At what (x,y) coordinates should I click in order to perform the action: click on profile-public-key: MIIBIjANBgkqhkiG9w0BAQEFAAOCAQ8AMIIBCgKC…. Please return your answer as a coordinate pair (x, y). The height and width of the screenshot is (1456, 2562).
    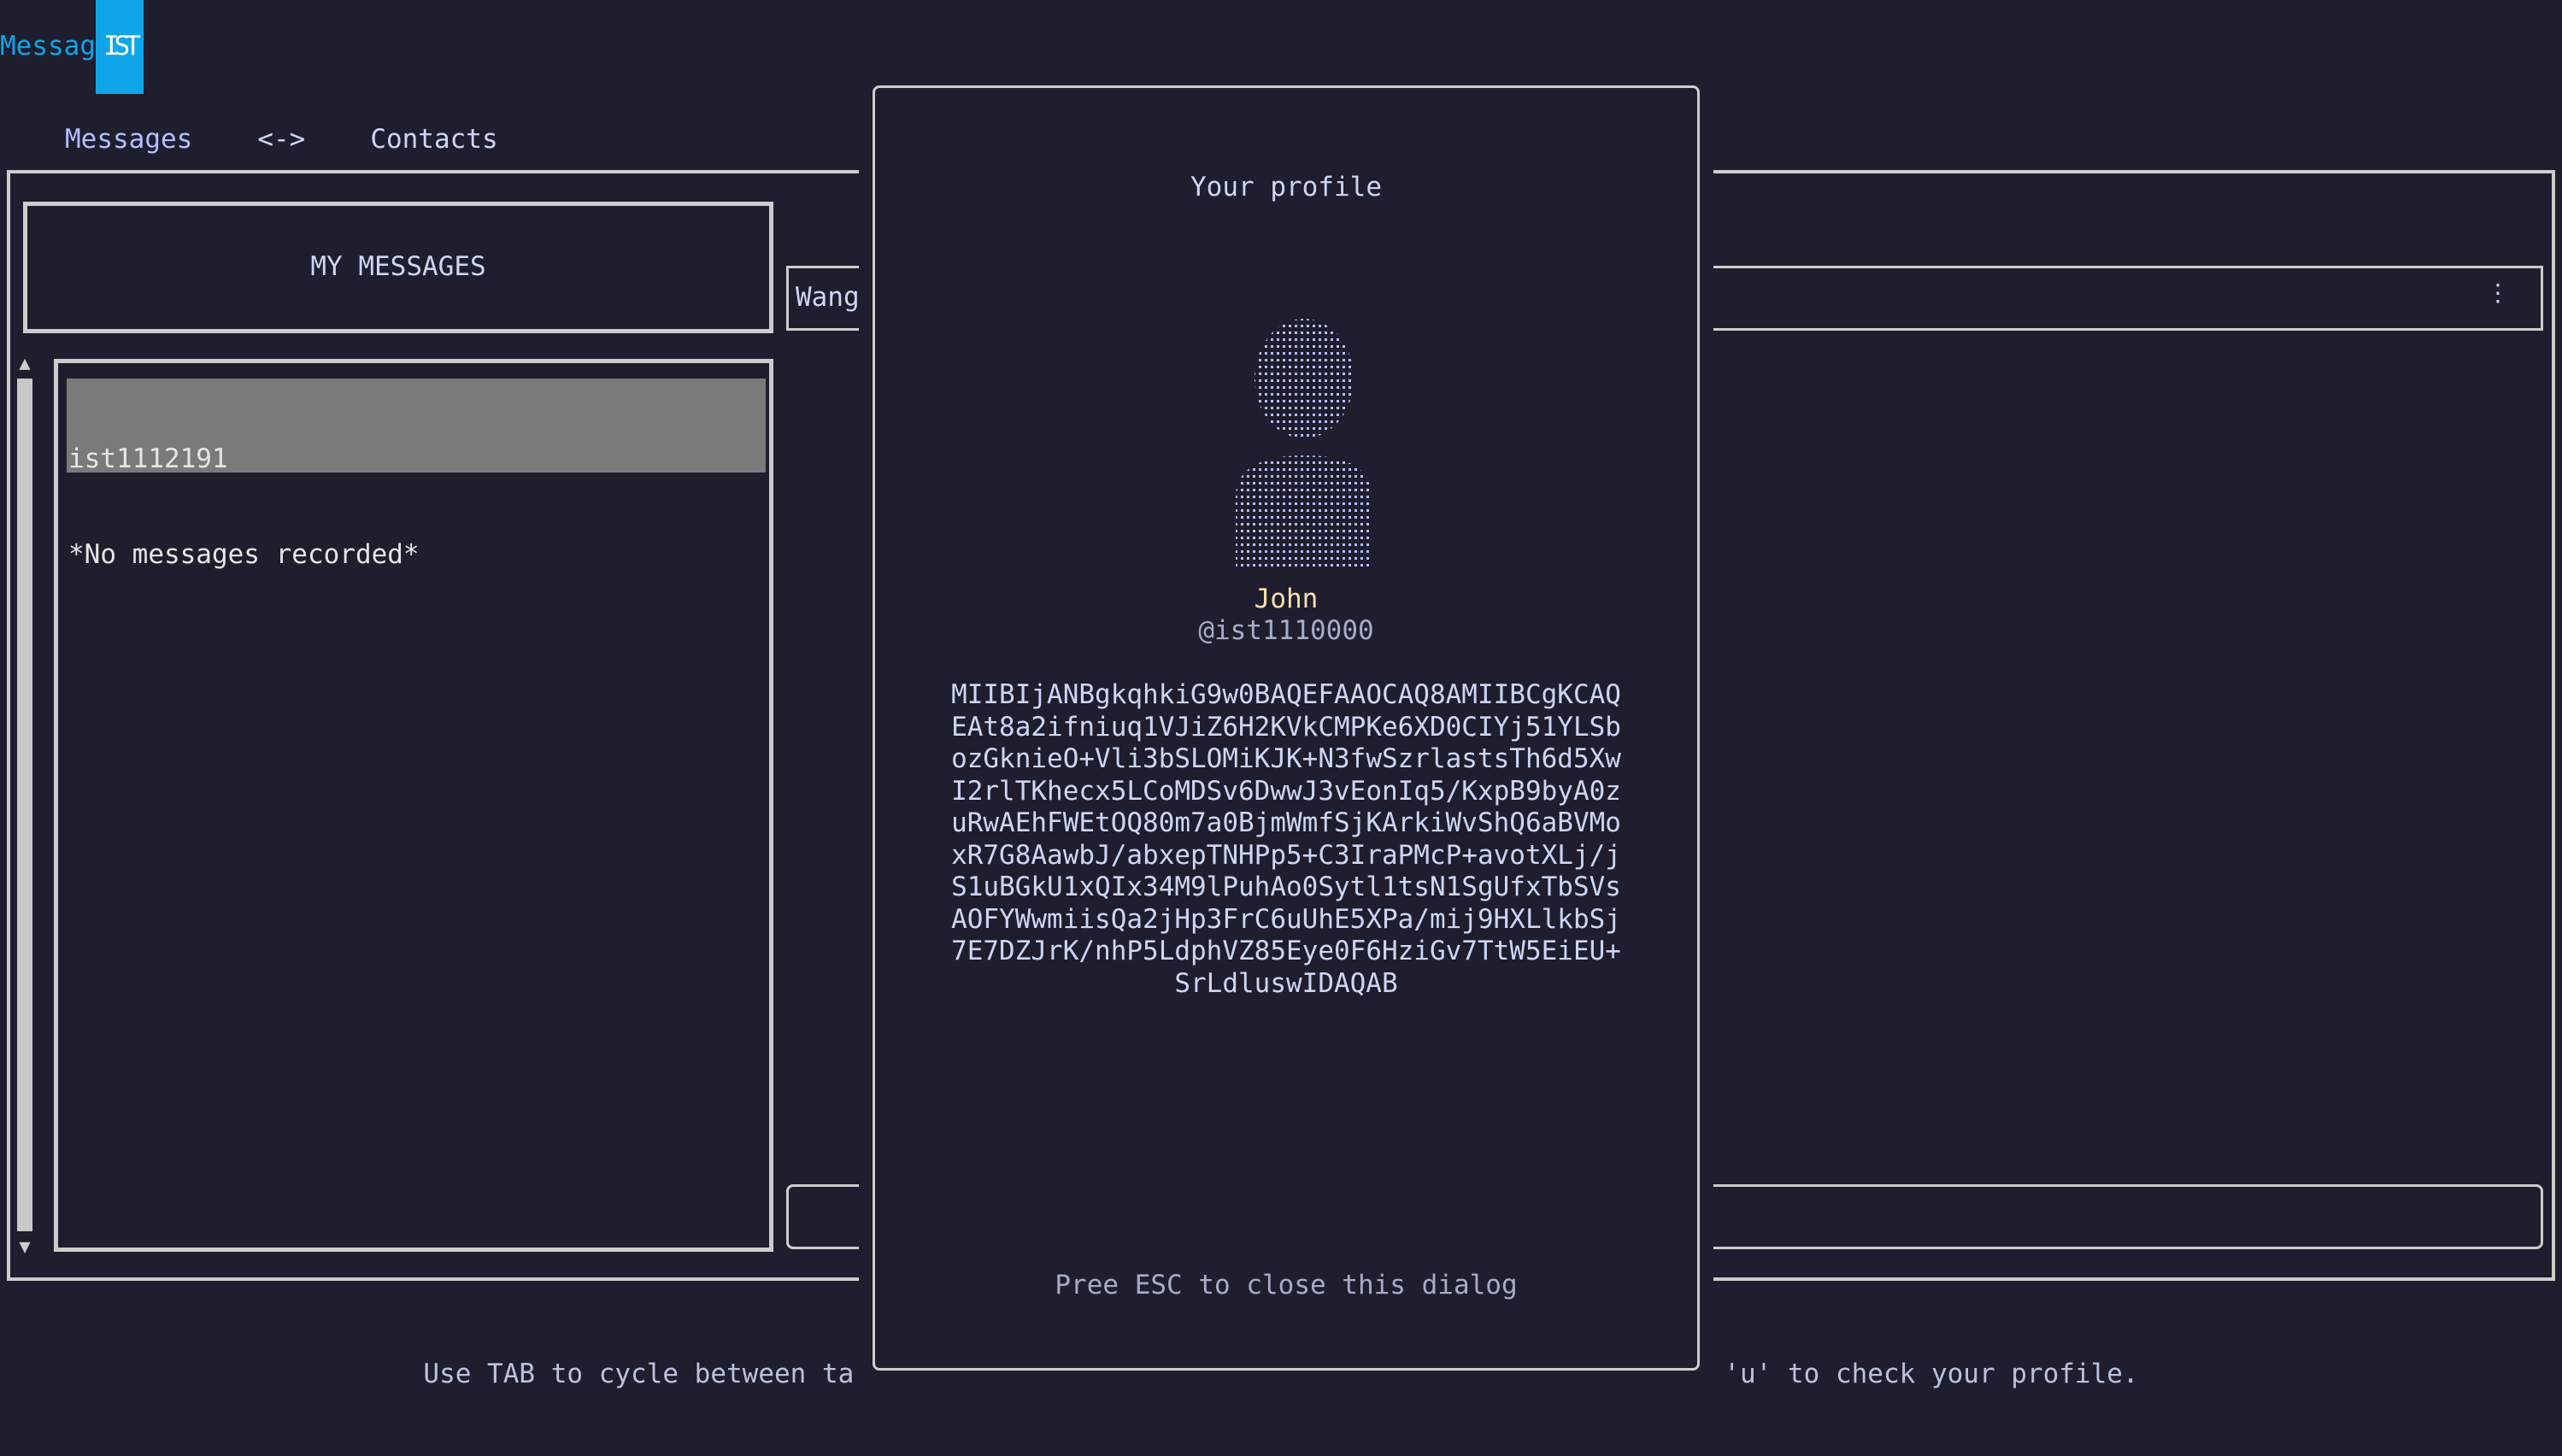
    Looking at the image, I should click on (1286, 839).